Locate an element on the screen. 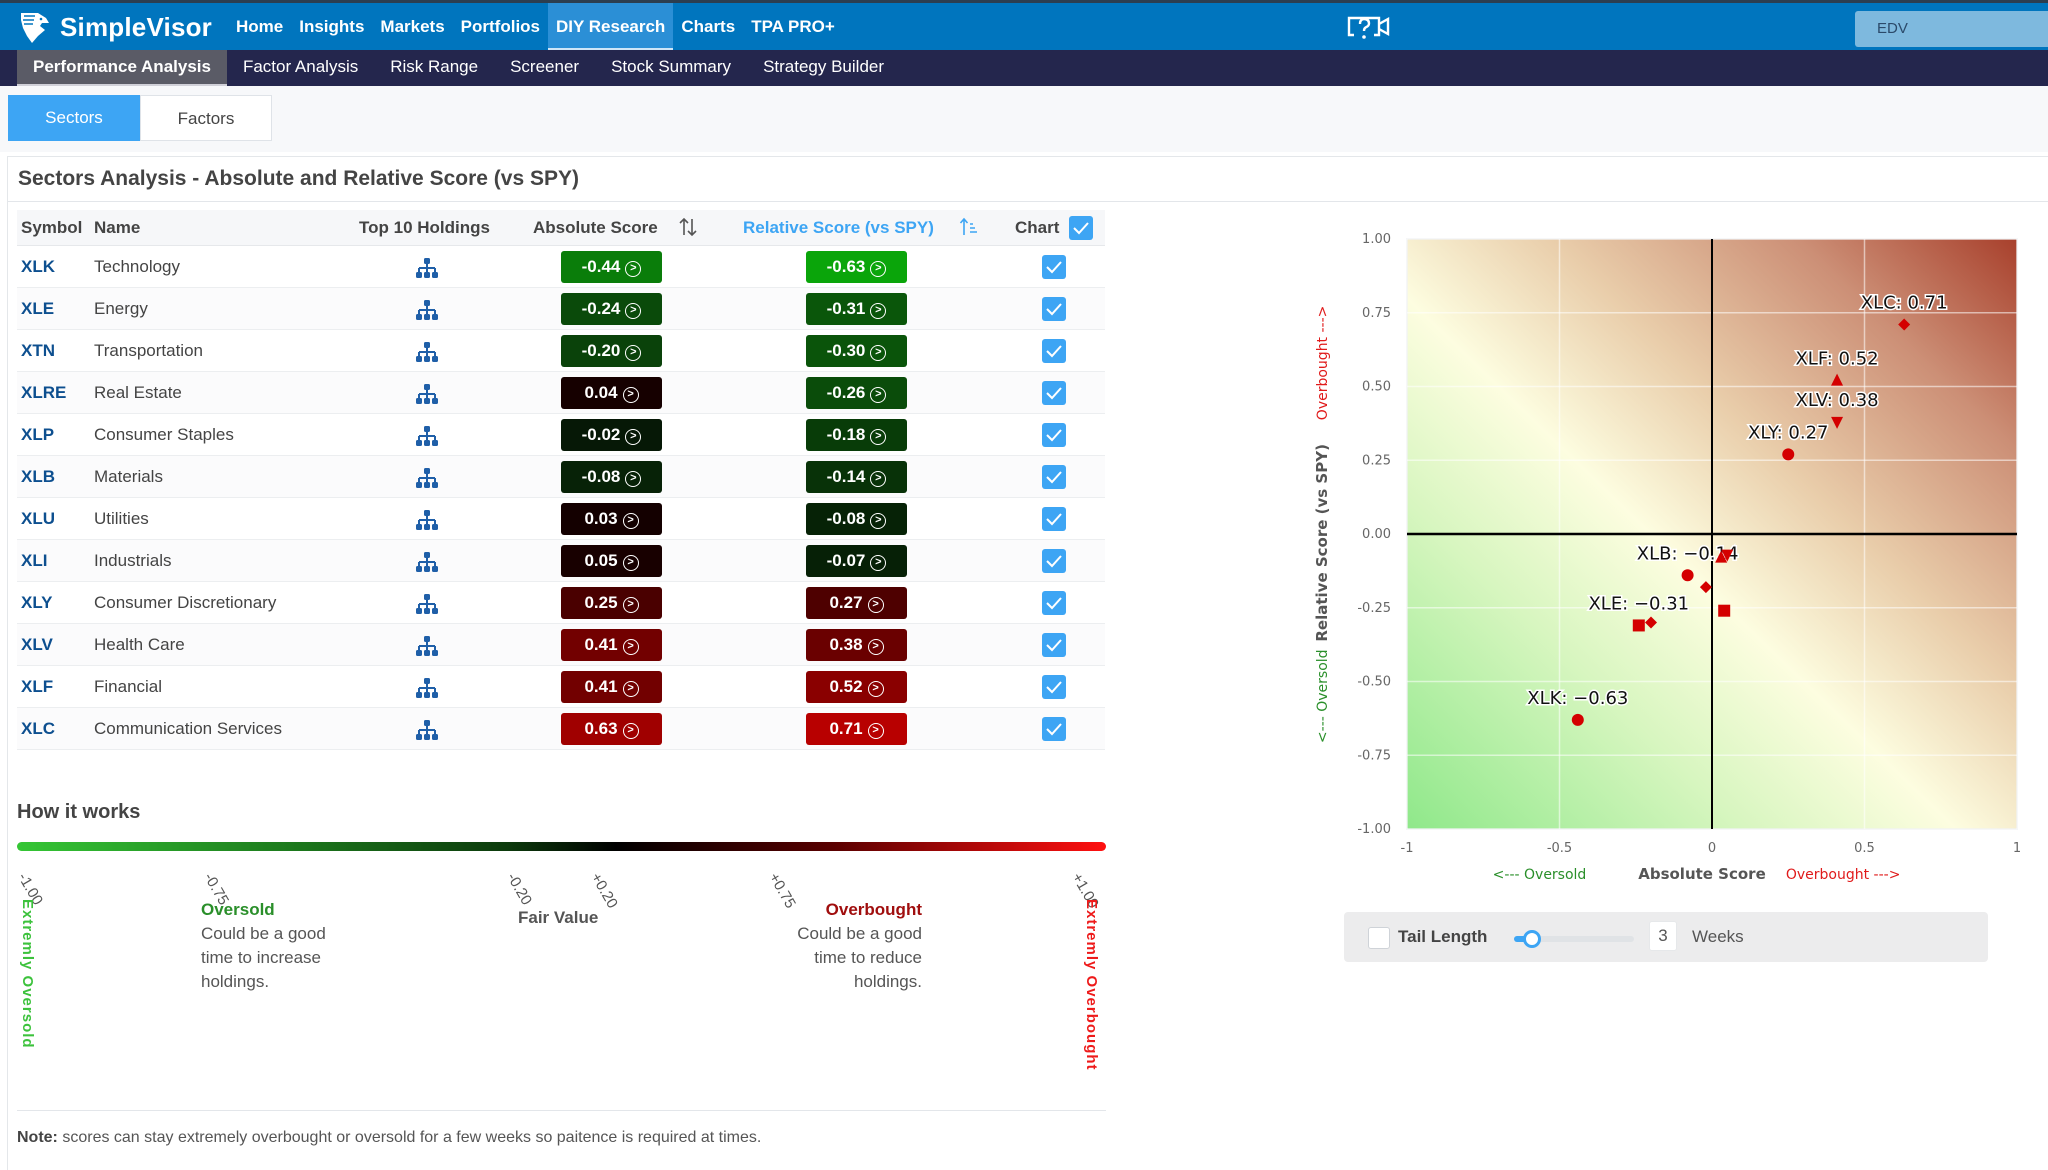 This screenshot has width=2048, height=1170. absolute-score-badge: 0.25 > is located at coordinates (611, 603).